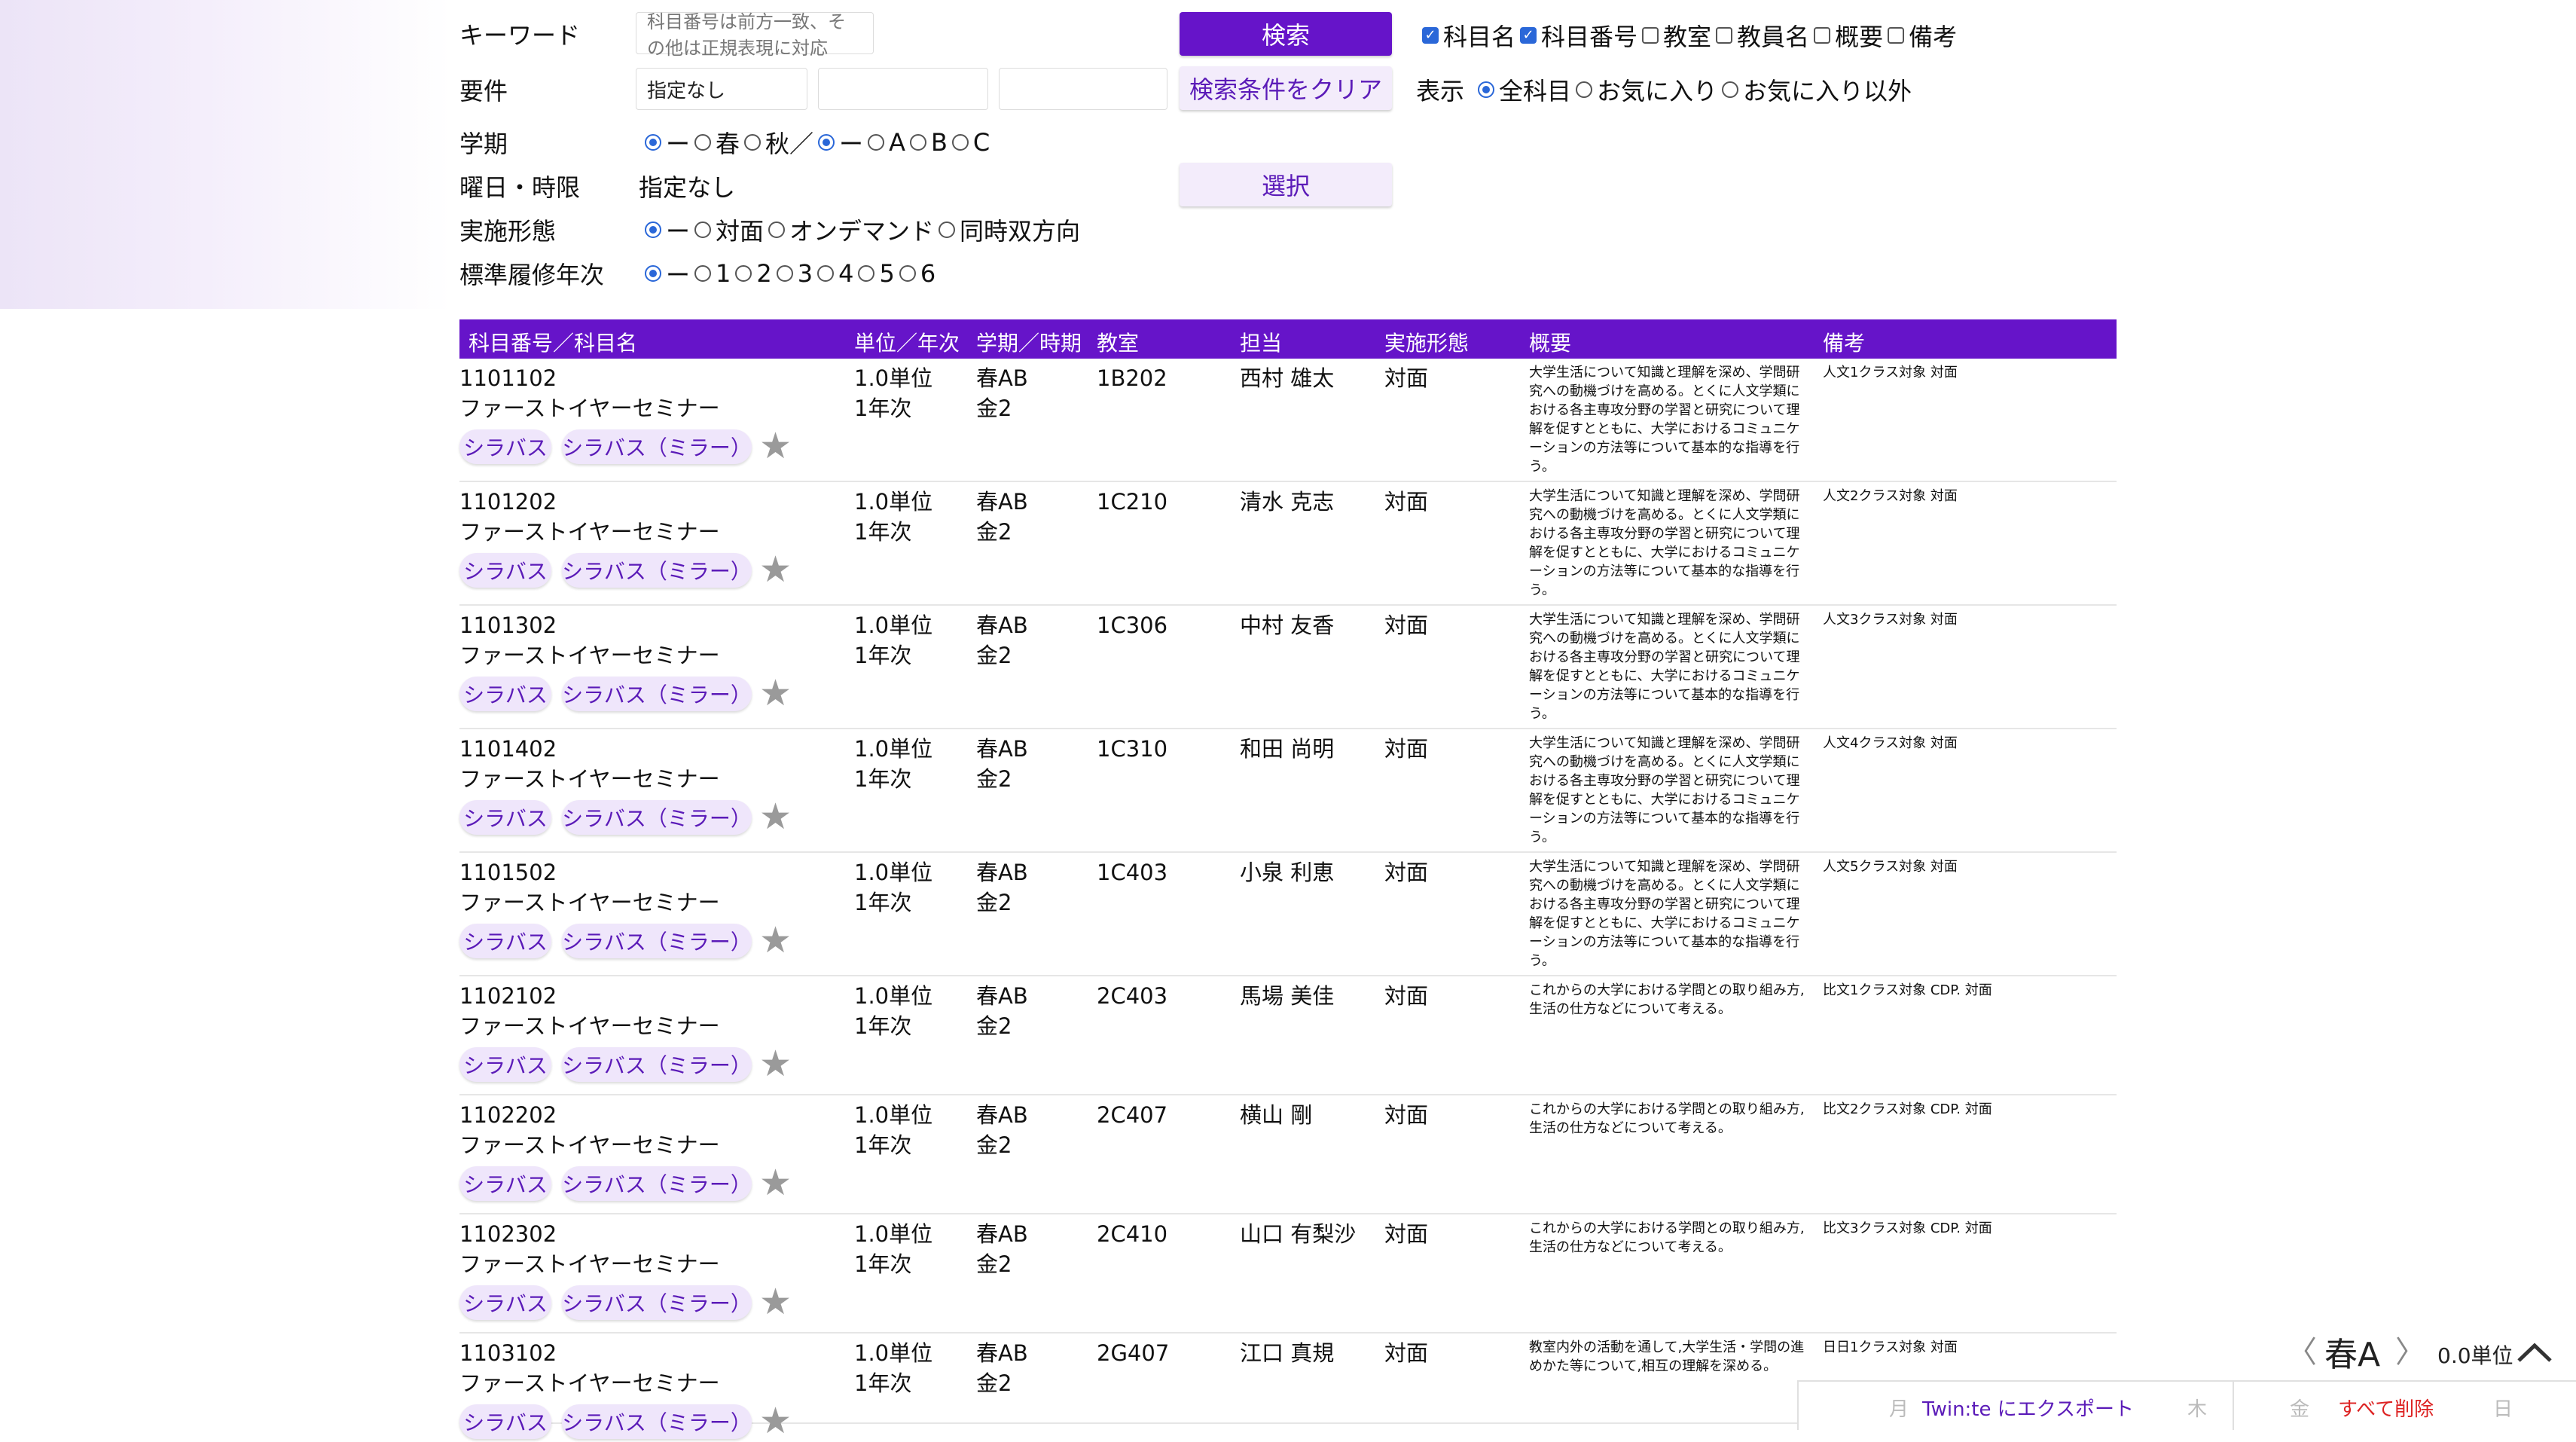 The width and height of the screenshot is (2576, 1442). What do you see at coordinates (1762, 35) in the screenshot?
I see `target-checkbox-3: 教員名` at bounding box center [1762, 35].